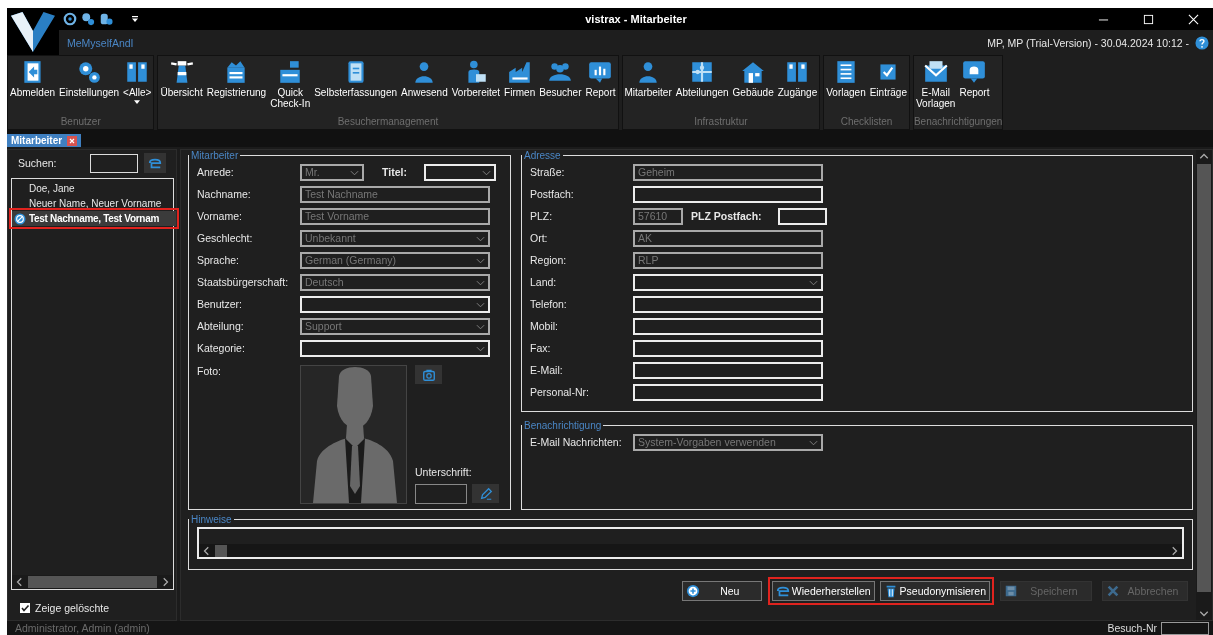 This screenshot has width=1213, height=635. What do you see at coordinates (114, 163) in the screenshot?
I see `search-field` at bounding box center [114, 163].